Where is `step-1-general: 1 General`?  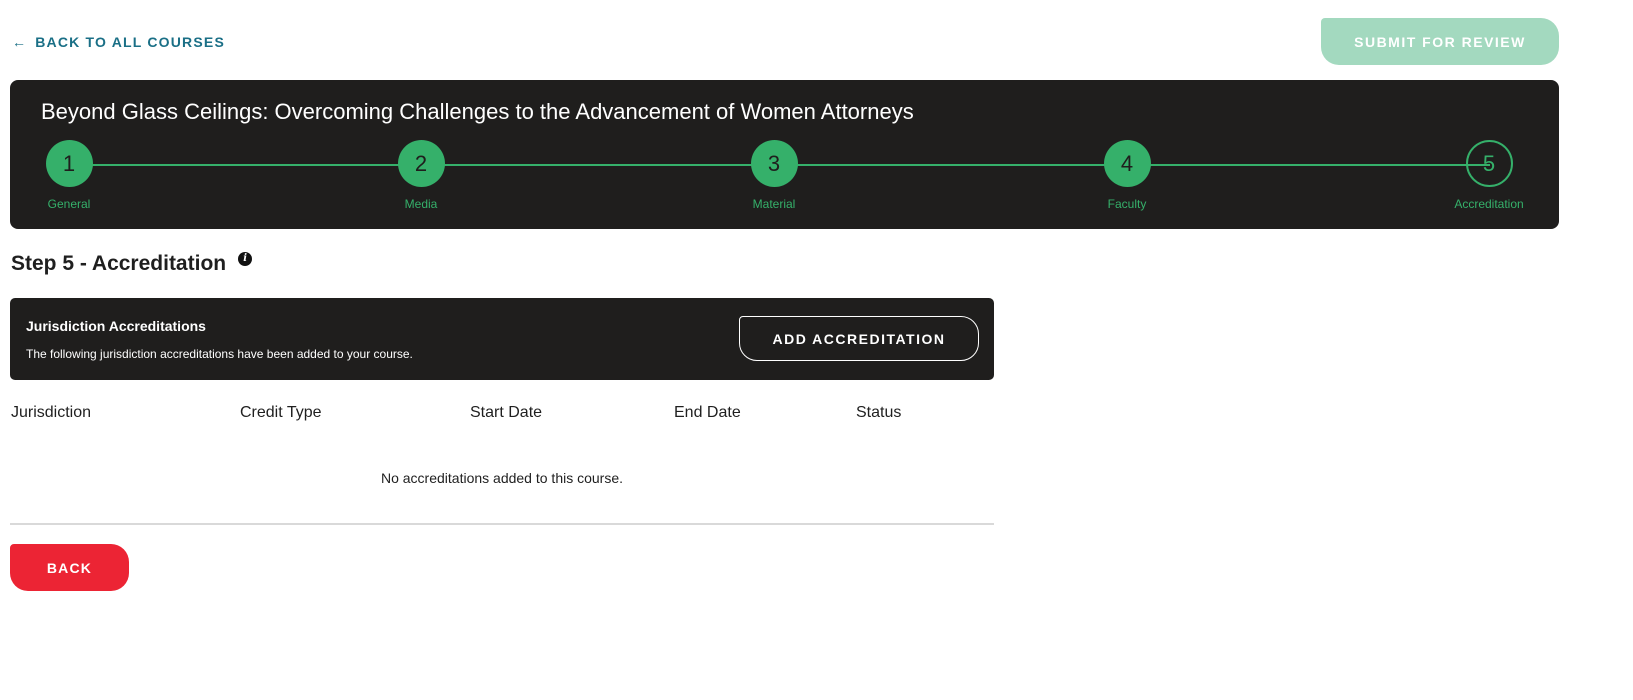 step-1-general: 1 General is located at coordinates (69, 175).